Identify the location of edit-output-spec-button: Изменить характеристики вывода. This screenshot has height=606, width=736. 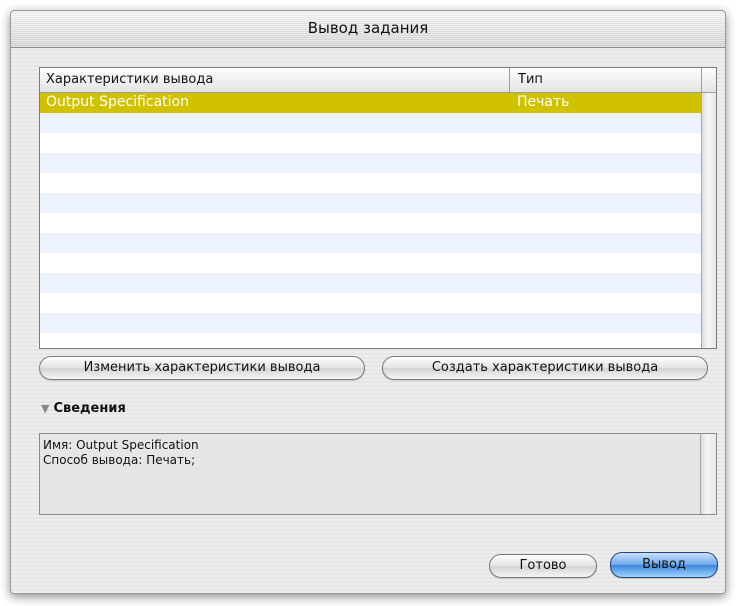
(202, 368).